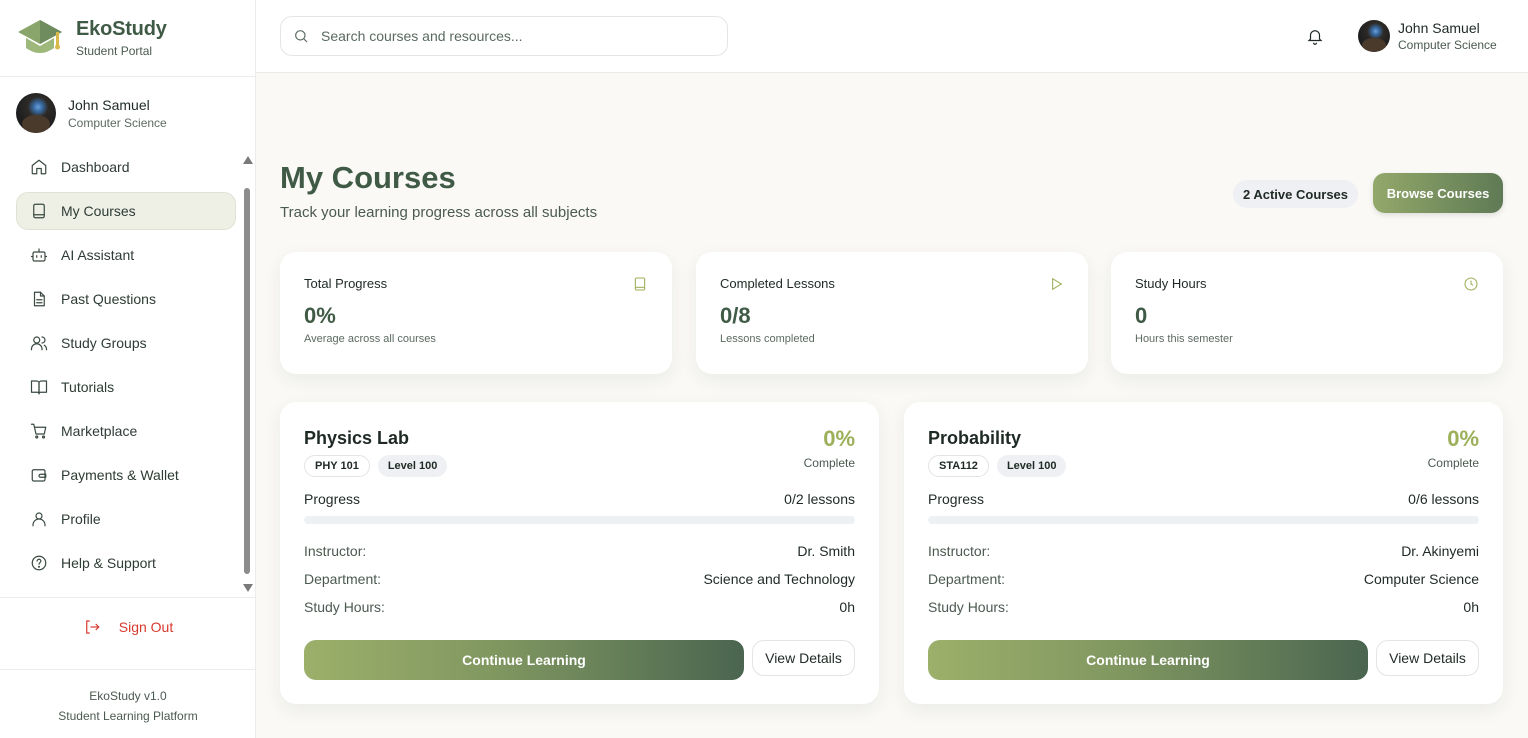 The image size is (1528, 738). I want to click on sidebar-item-label: Profile, so click(81, 519).